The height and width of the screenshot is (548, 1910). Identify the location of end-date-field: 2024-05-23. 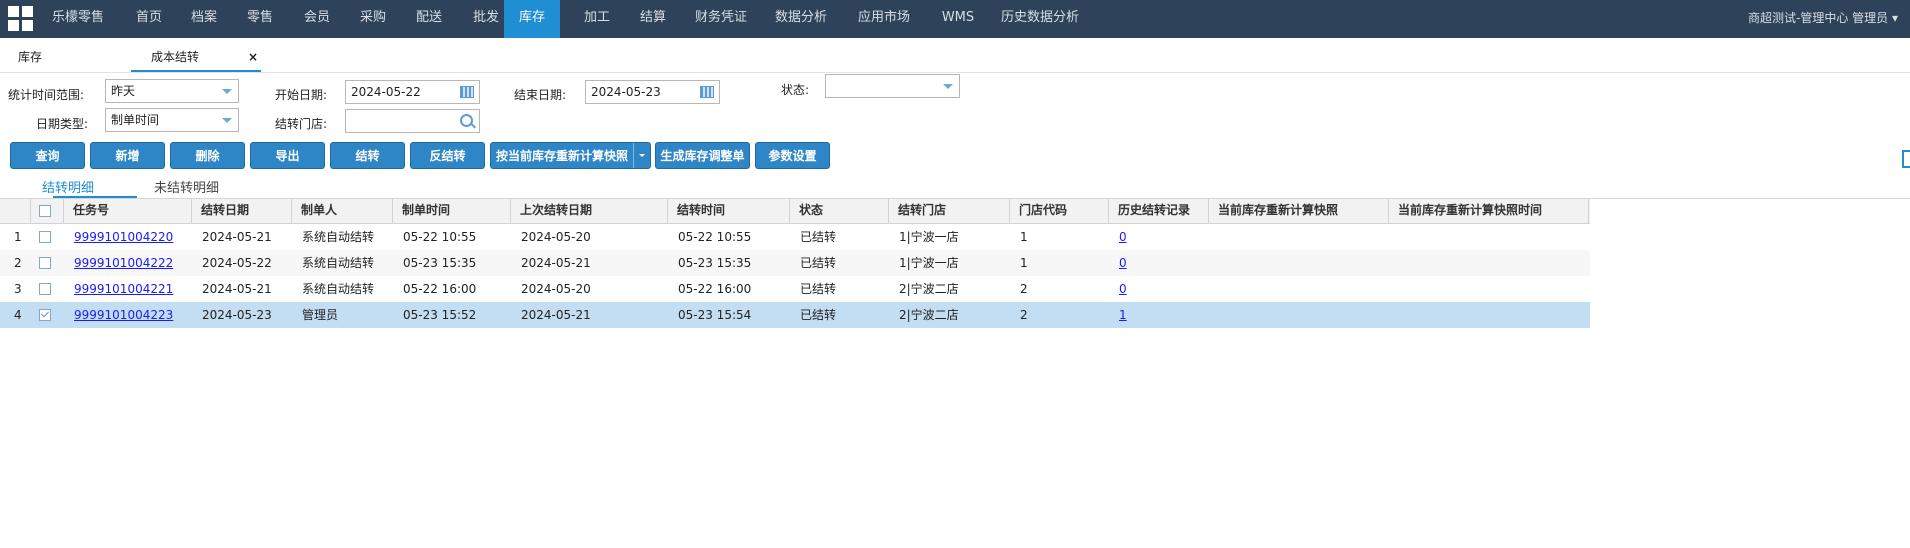
(652, 92).